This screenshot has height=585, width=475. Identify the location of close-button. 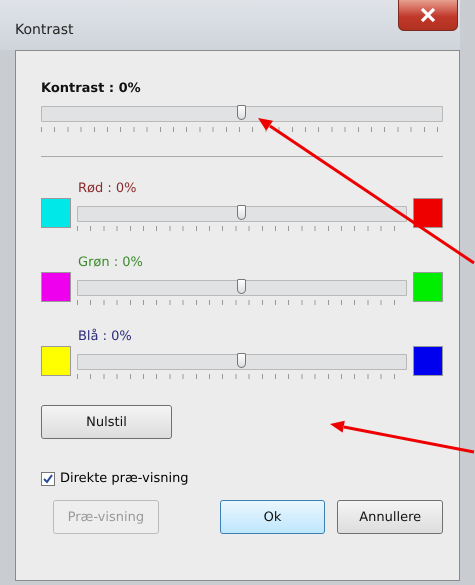
(428, 15).